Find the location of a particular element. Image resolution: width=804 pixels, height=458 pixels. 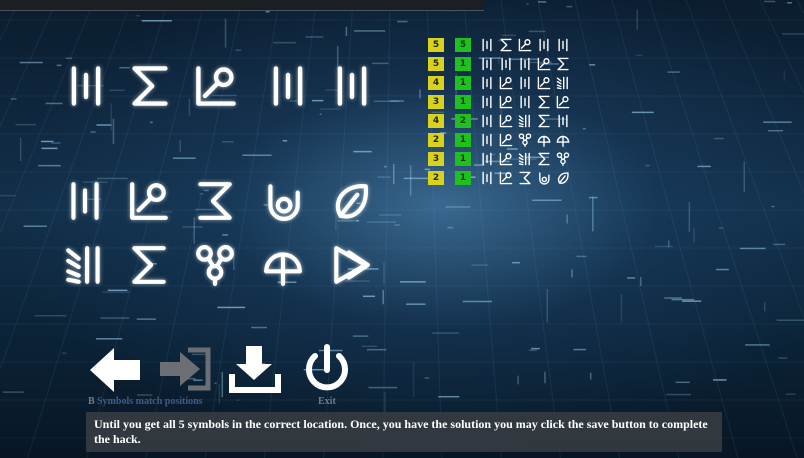

palette-symbol-slash-bars is located at coordinates (85, 265).